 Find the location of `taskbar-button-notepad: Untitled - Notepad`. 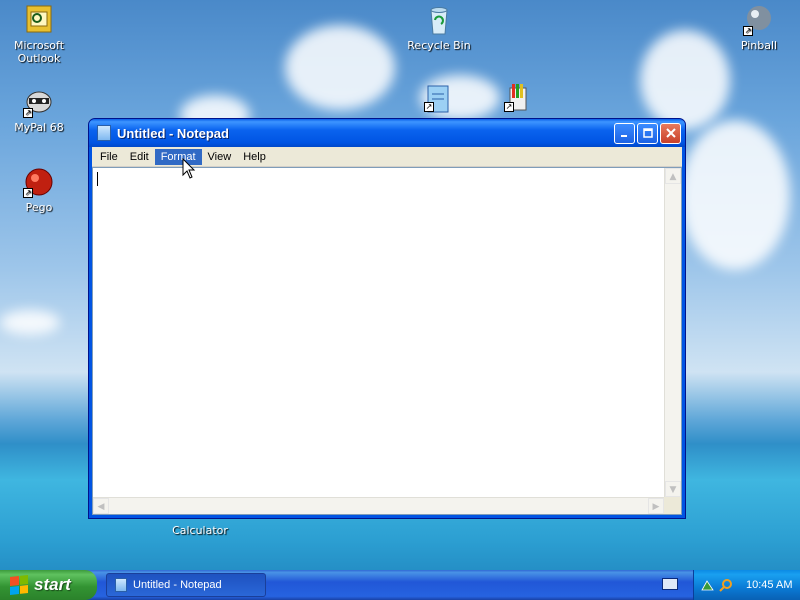

taskbar-button-notepad: Untitled - Notepad is located at coordinates (186, 585).